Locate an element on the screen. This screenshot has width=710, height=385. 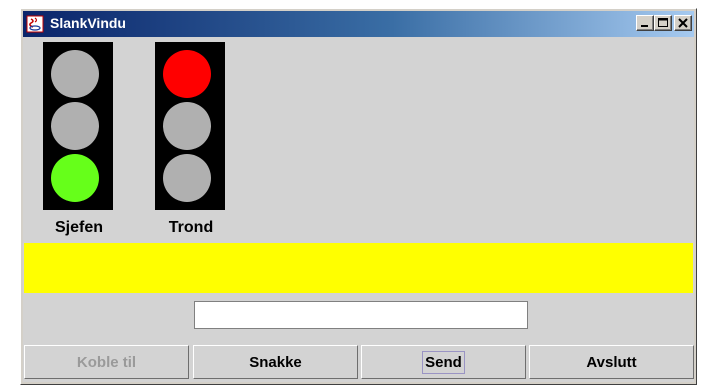
java-app-icon is located at coordinates (35, 24).